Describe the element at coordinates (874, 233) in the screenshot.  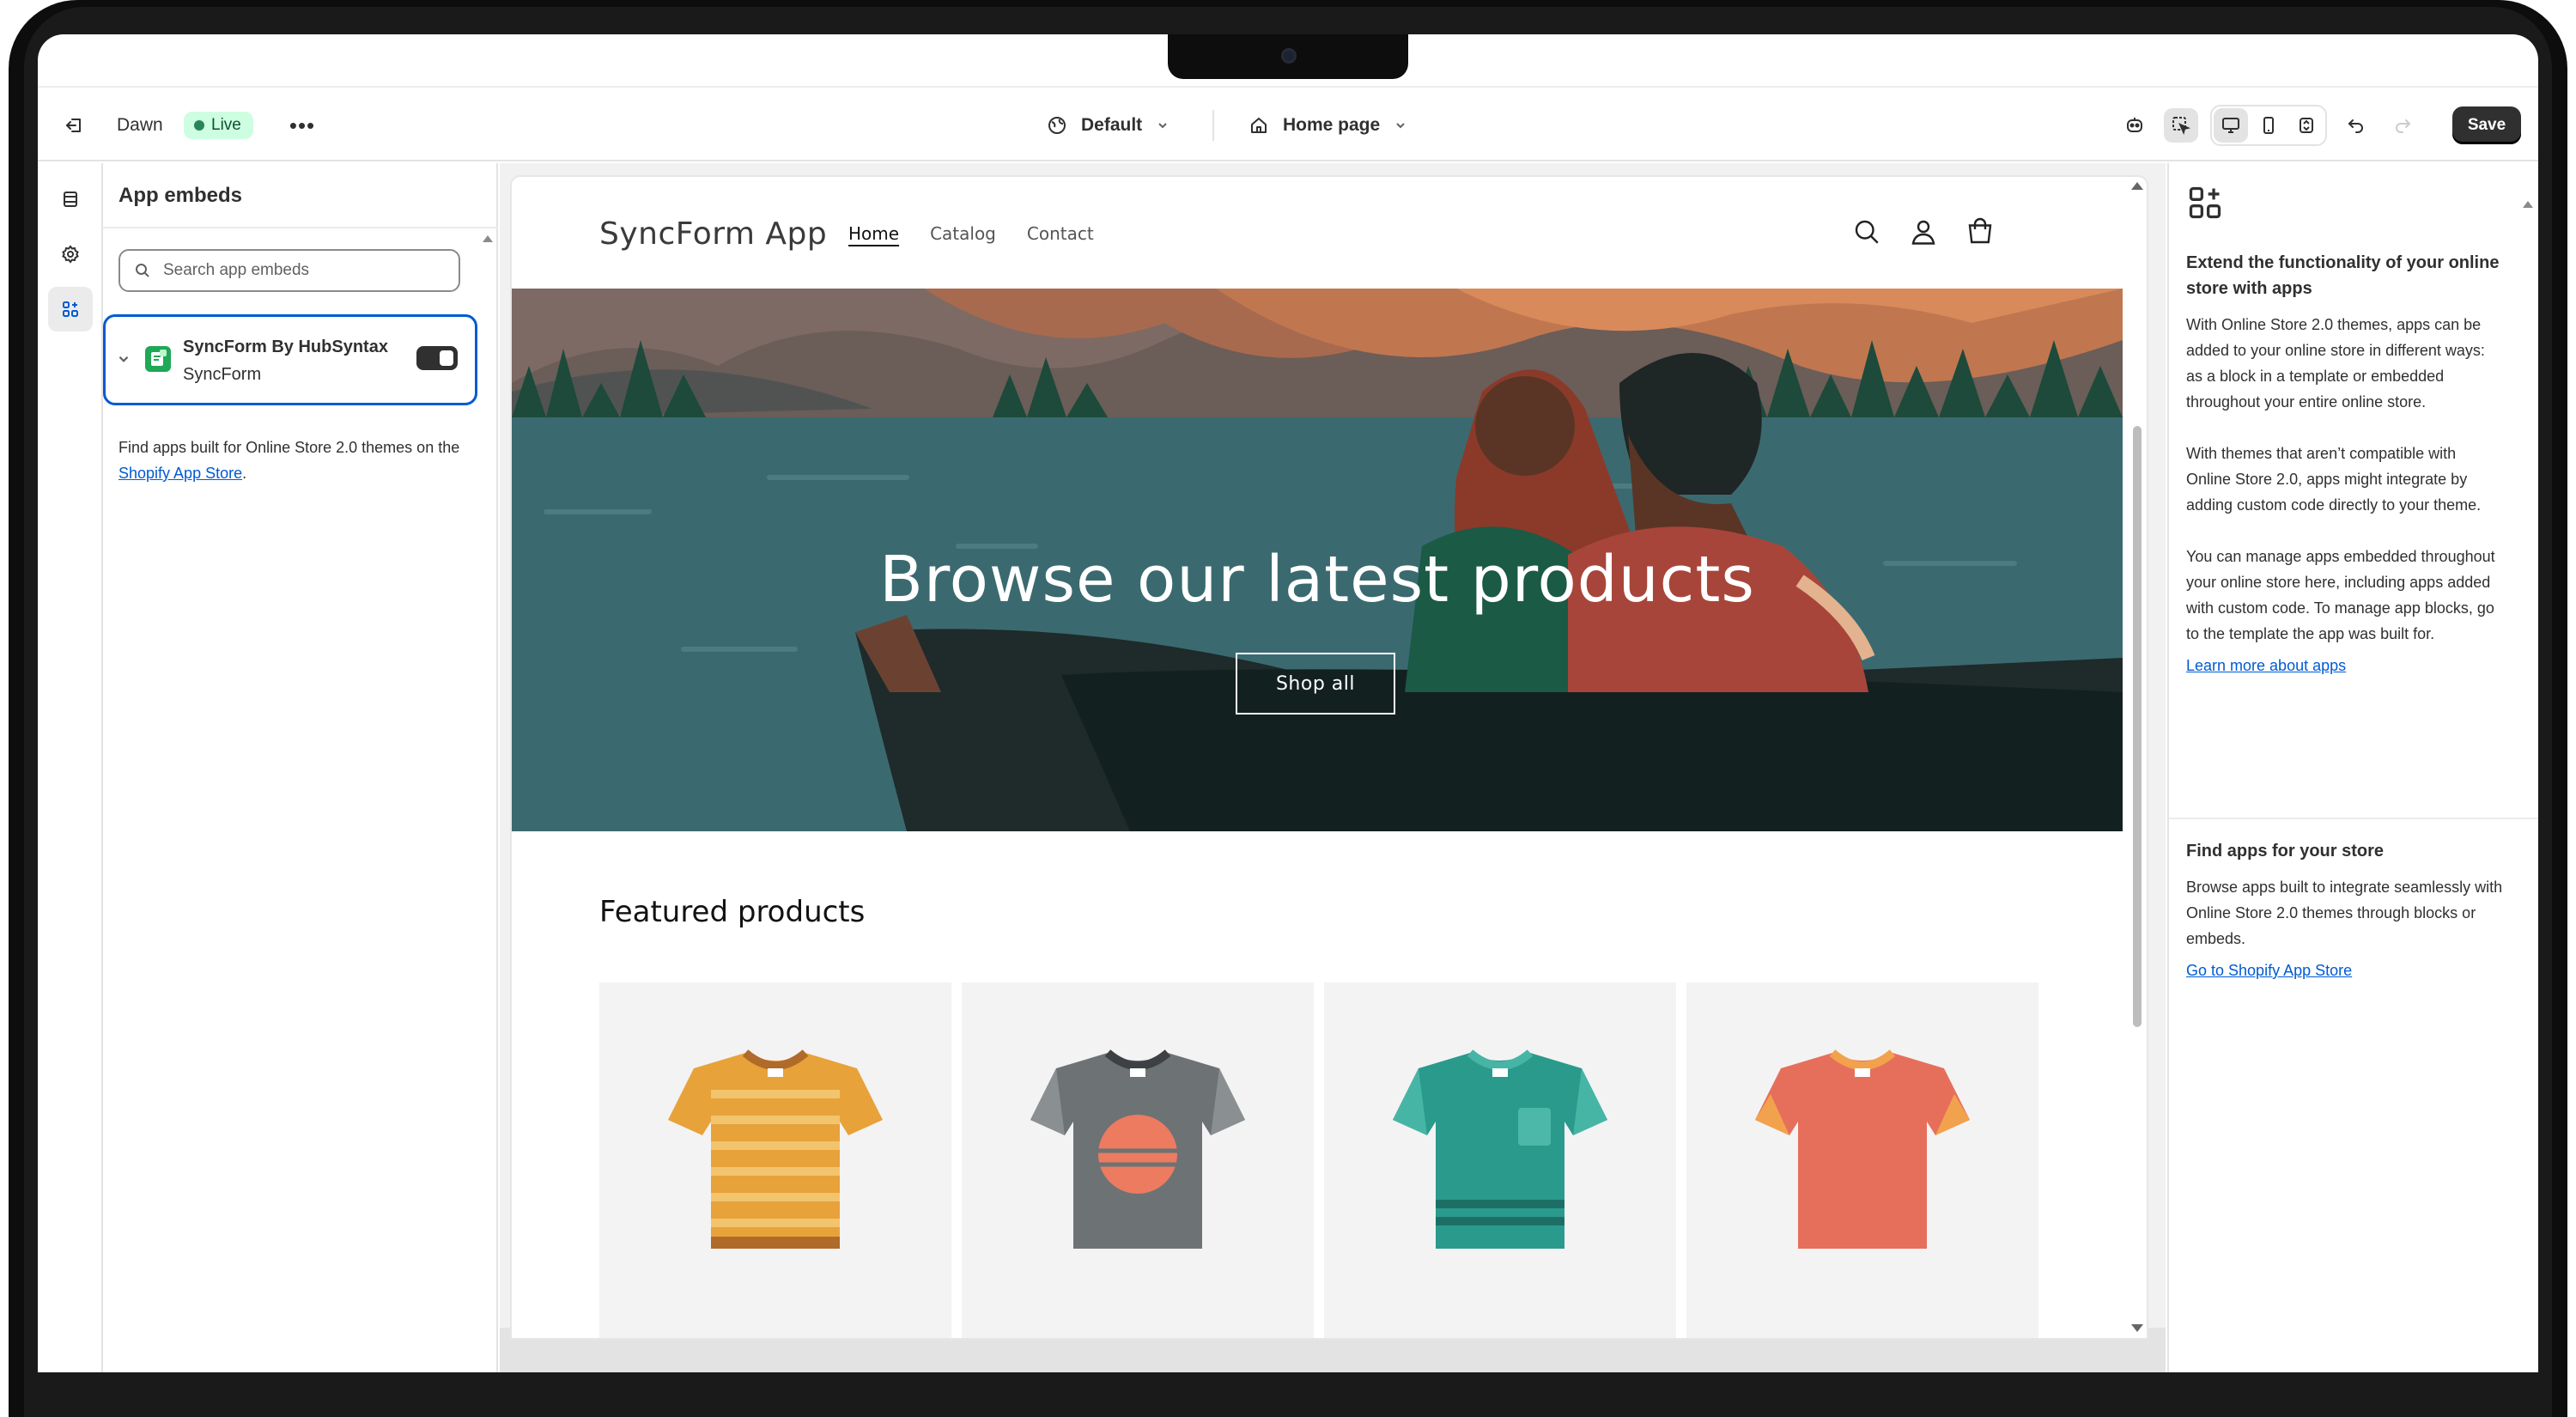
I see `nav-link-home: Home` at that location.